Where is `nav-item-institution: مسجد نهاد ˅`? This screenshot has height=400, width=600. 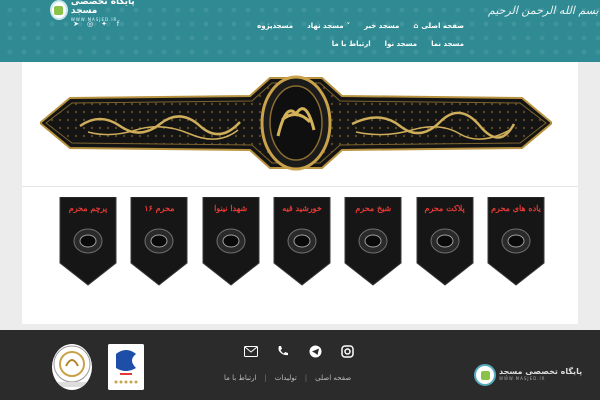 nav-item-institution: مسجد نهاد ˅ is located at coordinates (328, 26).